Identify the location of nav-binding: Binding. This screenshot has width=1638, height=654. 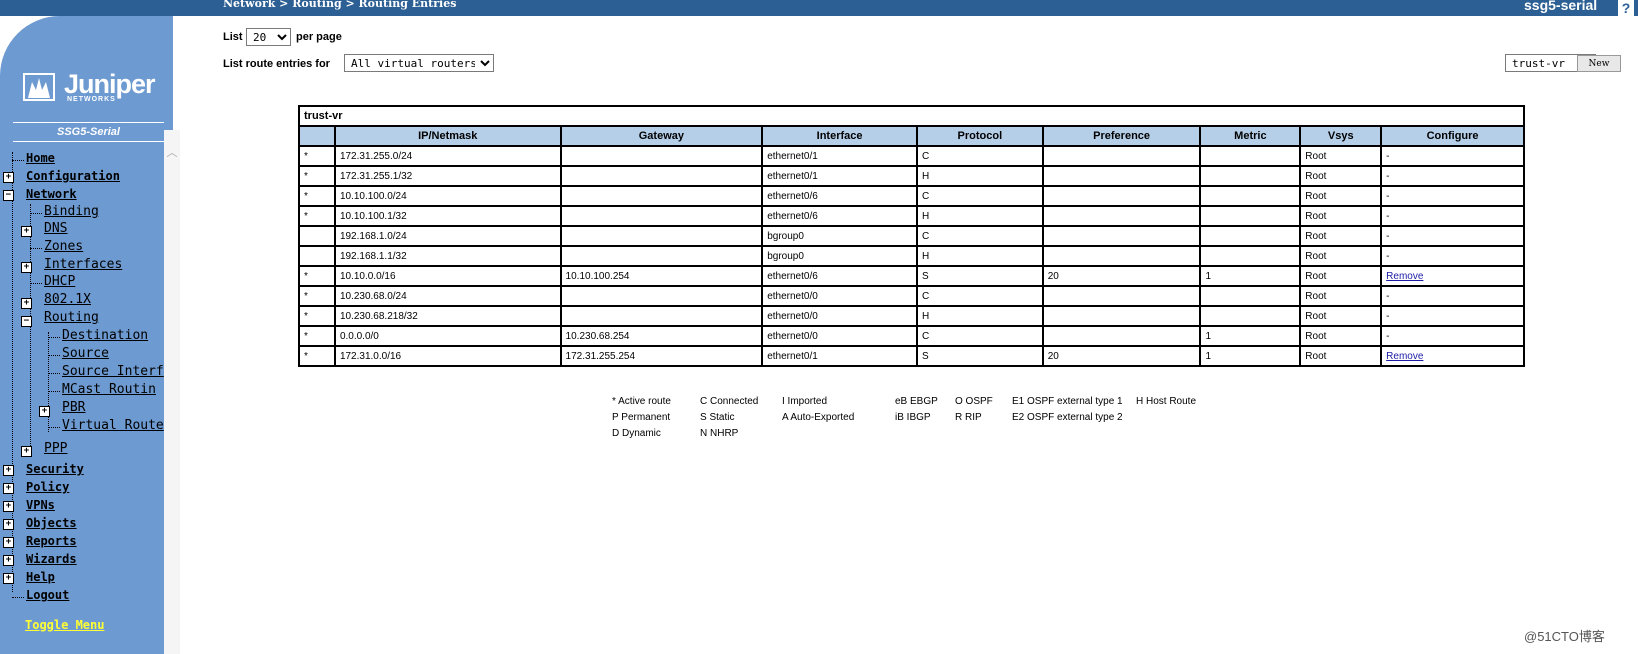
(71, 211).